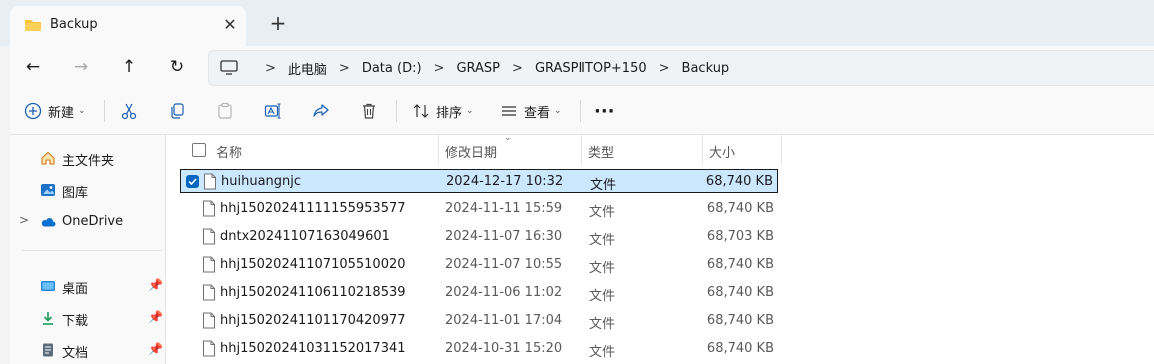 This screenshot has height=364, width=1154. Describe the element at coordinates (591, 68) in the screenshot. I see `breadcrumb-grasp-top: GRASPⅡTOP+150` at that location.